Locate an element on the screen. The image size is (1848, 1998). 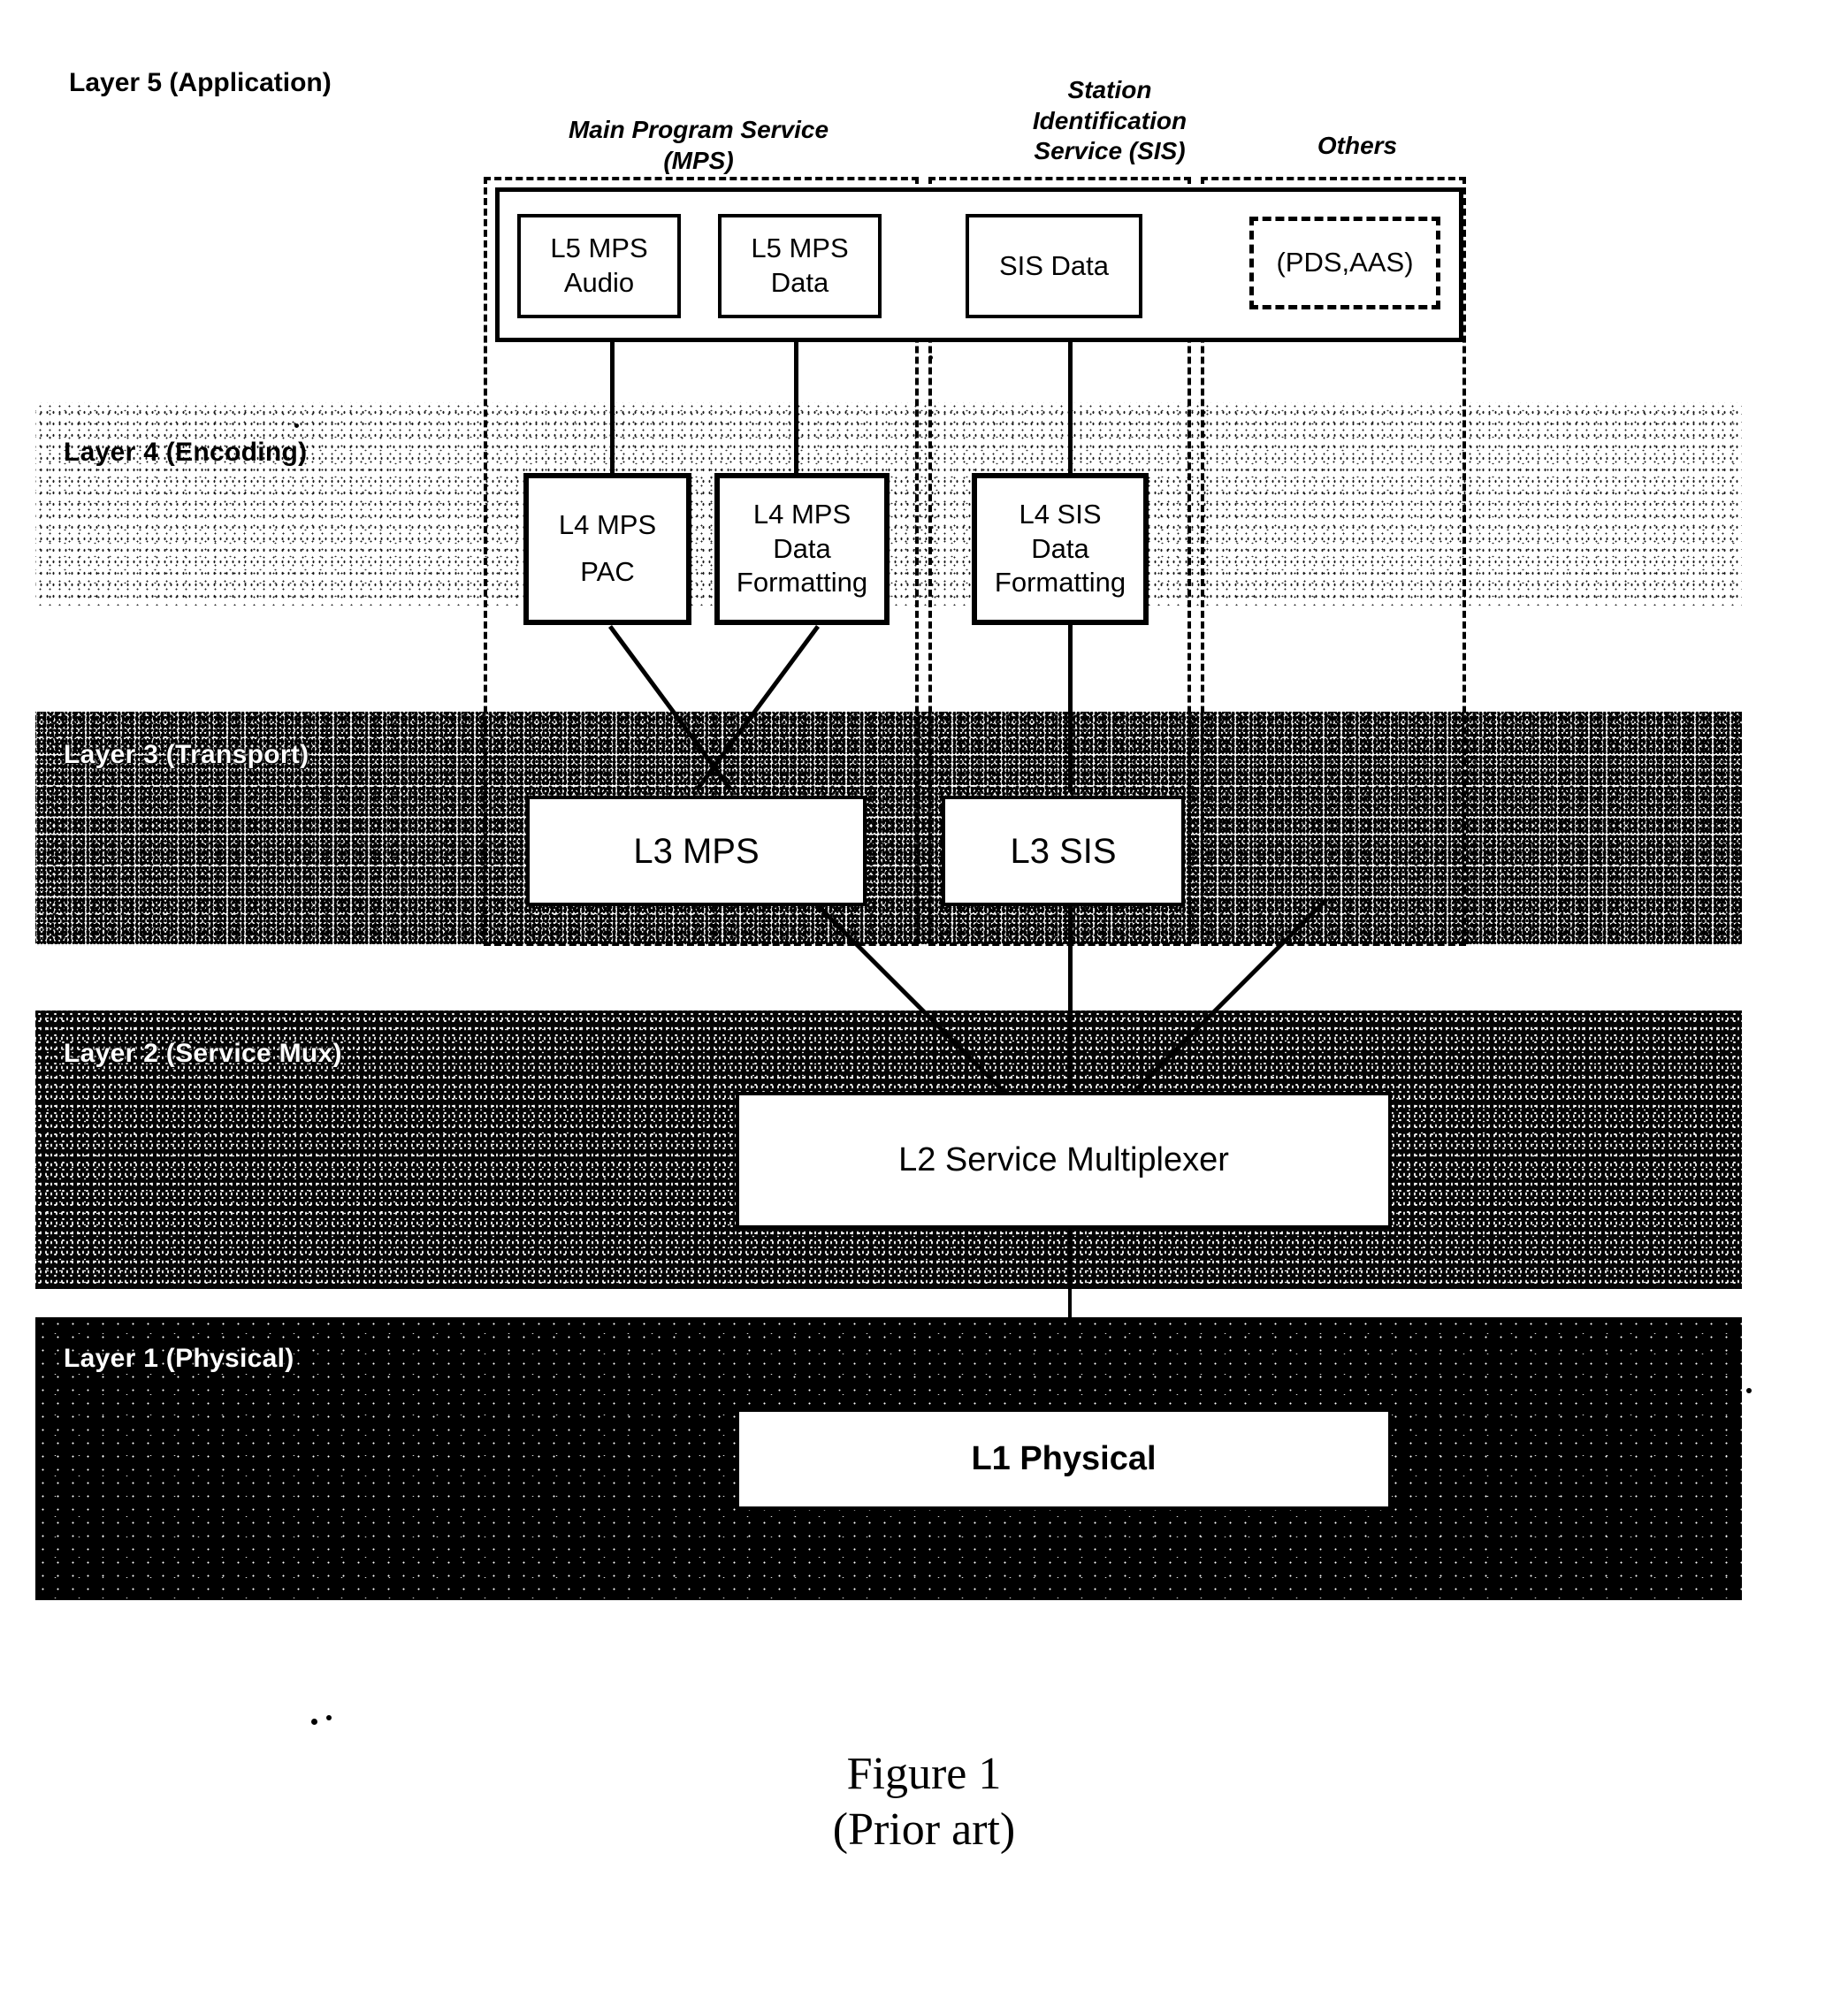
node-l4-sis-data-formatting-line3: Formatting is located at coordinates (1060, 583).